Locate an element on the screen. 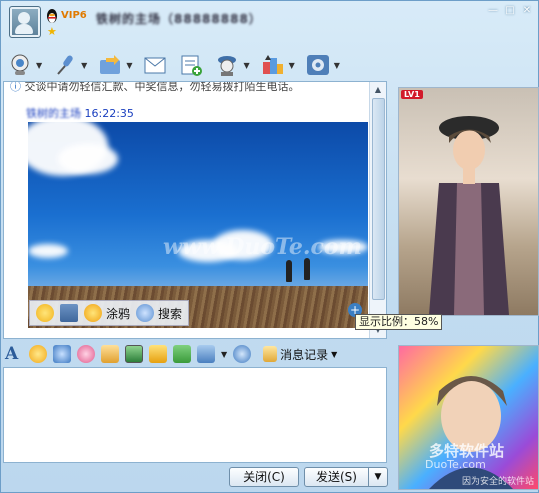 This screenshot has width=539, height=493. toolbar: ▼ ▼ ▼ ▼ ▼ ▼ is located at coordinates (178, 65).